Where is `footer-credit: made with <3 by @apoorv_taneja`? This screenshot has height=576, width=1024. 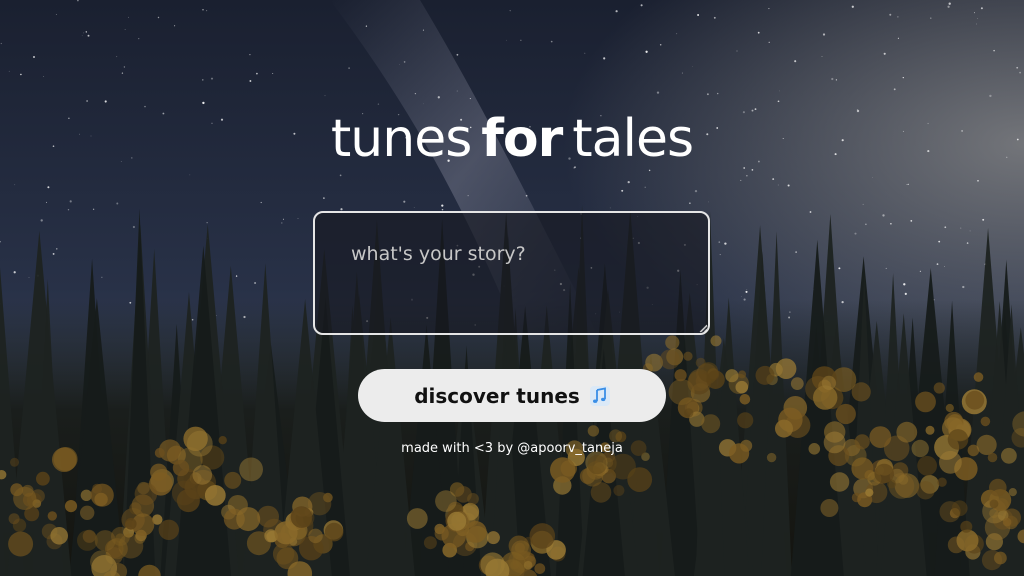
footer-credit: made with <3 by @apoorv_taneja is located at coordinates (512, 448).